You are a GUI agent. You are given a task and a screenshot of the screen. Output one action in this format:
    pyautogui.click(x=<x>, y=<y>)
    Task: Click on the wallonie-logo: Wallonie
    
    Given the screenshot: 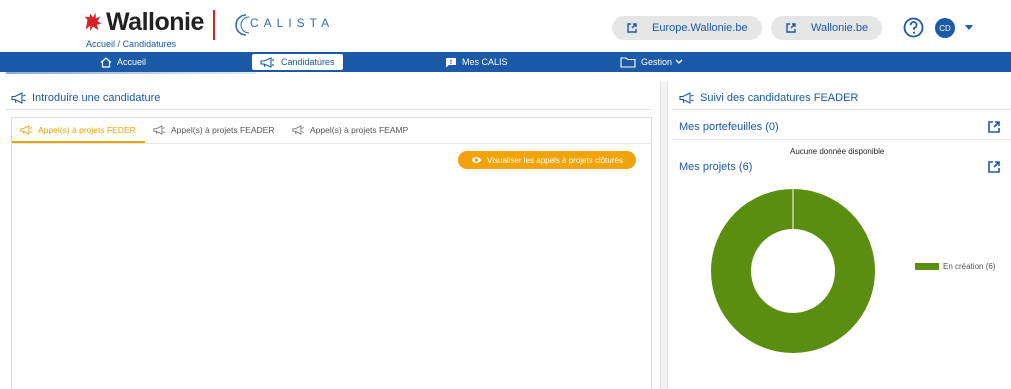 What is the action you would take?
    pyautogui.click(x=143, y=22)
    